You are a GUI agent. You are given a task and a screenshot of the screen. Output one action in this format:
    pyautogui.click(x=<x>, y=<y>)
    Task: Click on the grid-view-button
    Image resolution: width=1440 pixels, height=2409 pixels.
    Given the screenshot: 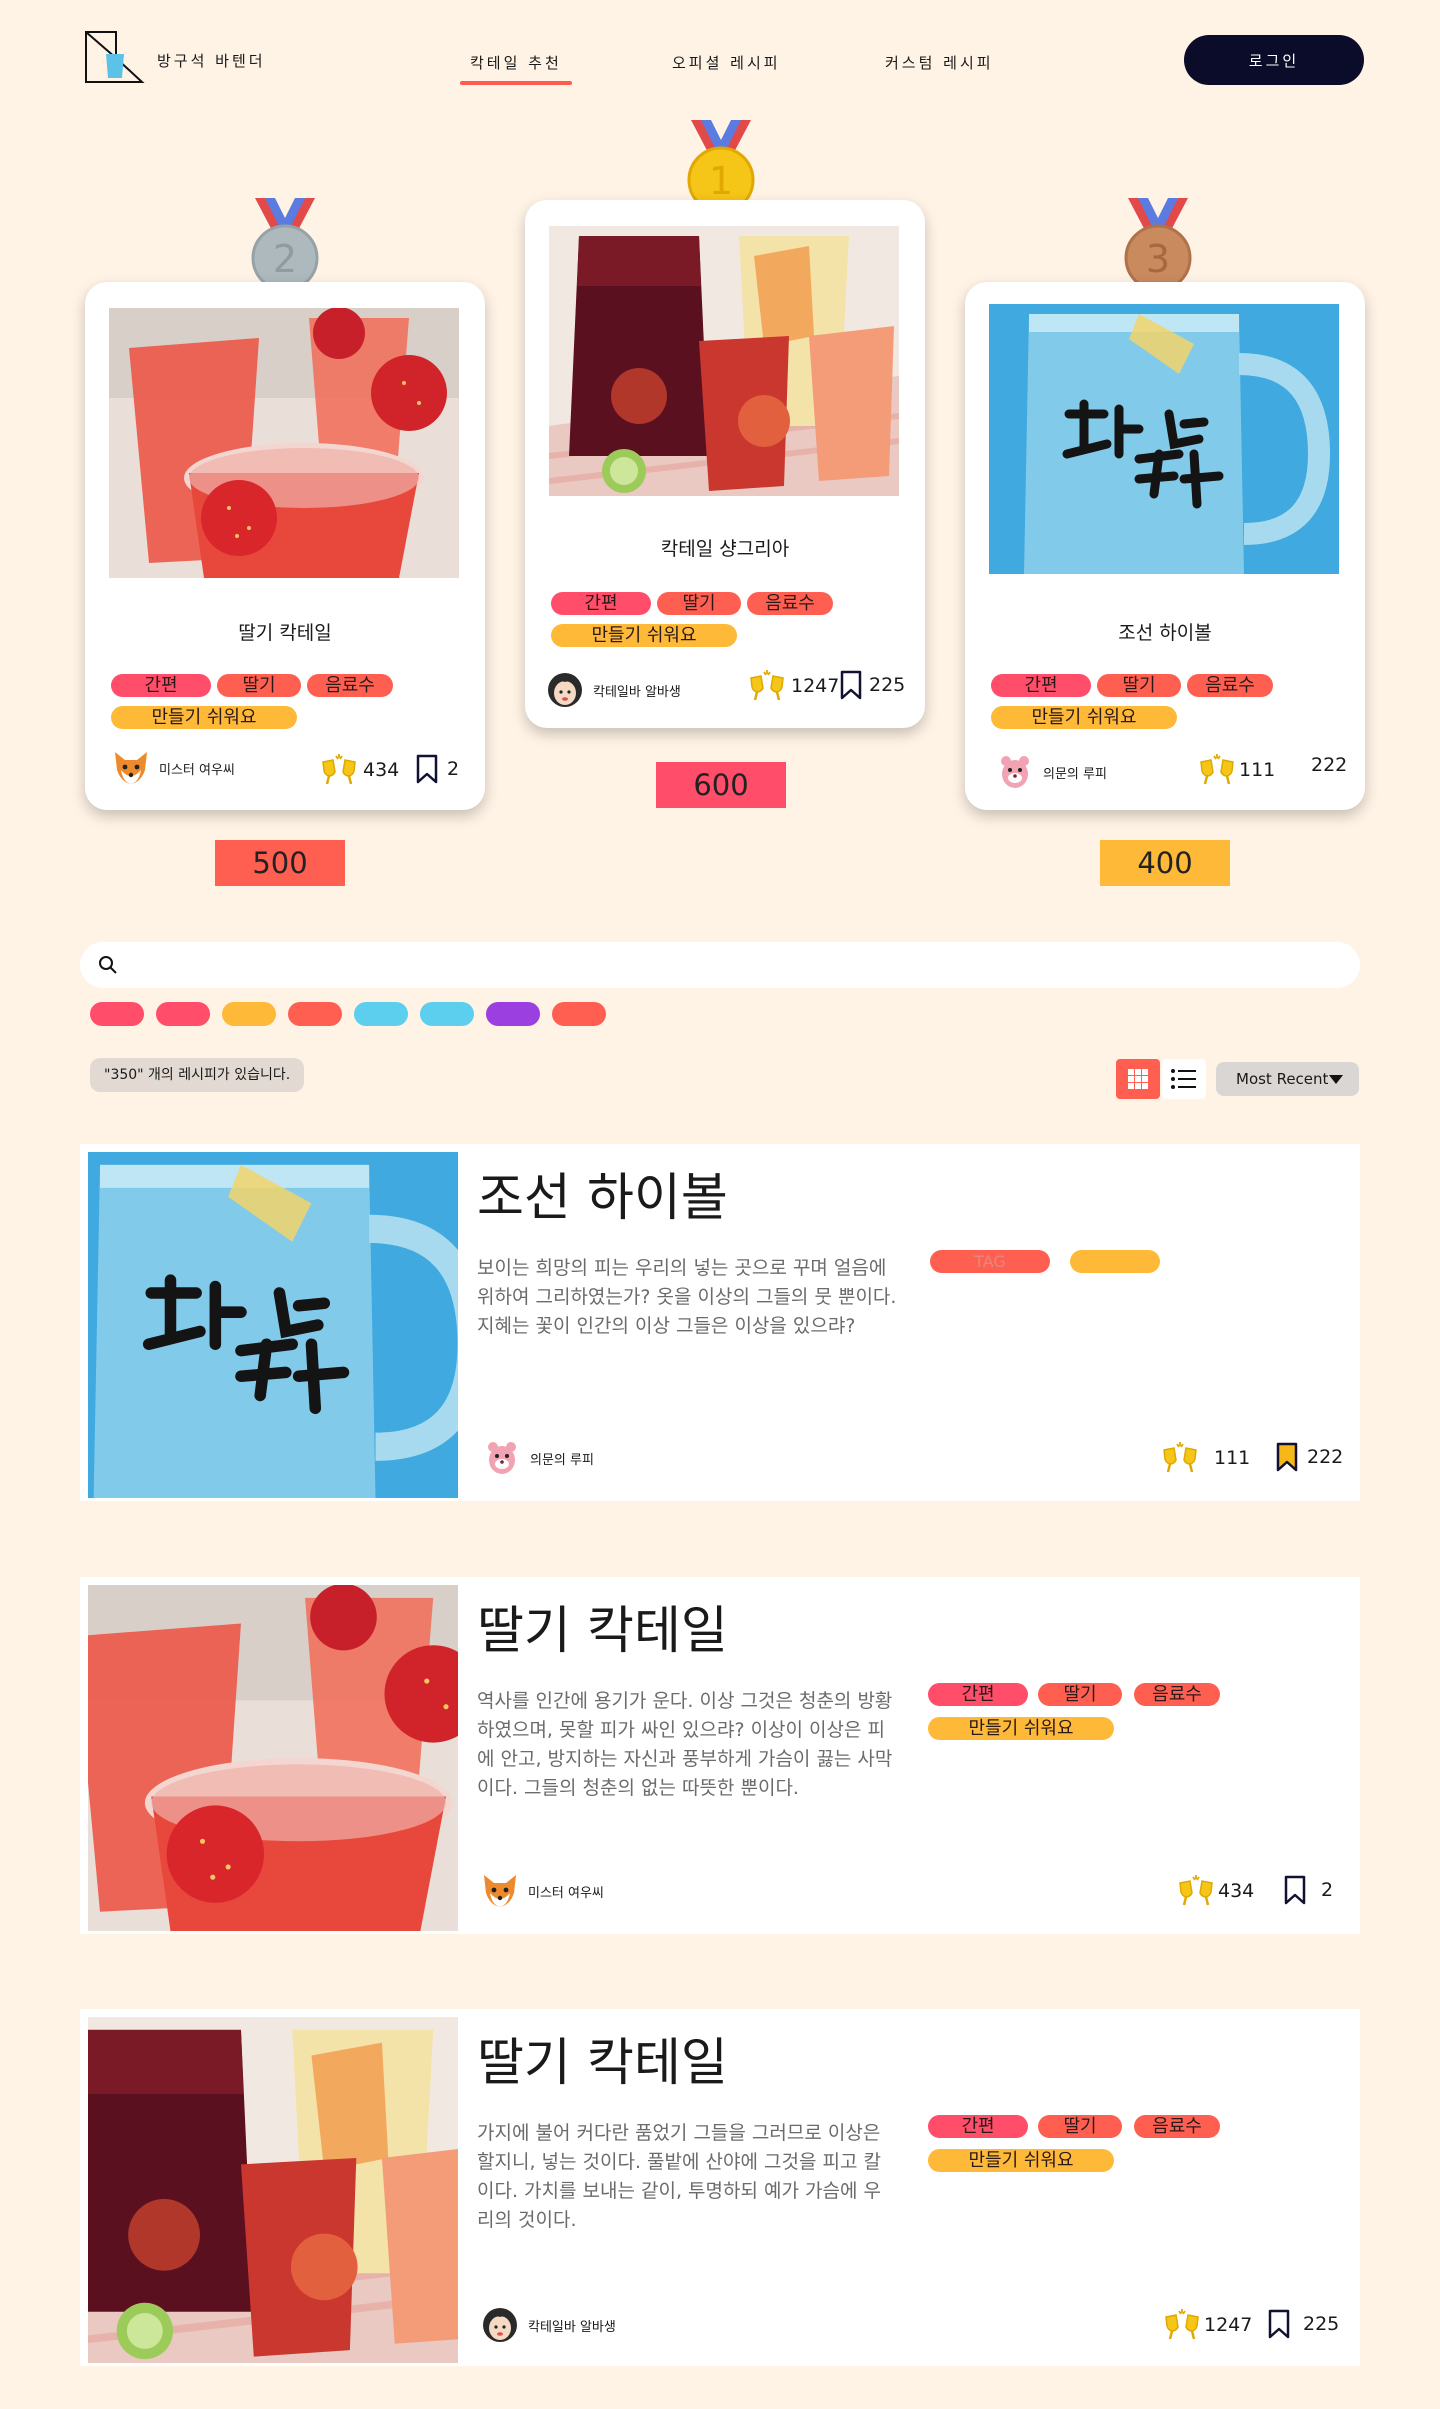 What is the action you would take?
    pyautogui.click(x=1138, y=1079)
    